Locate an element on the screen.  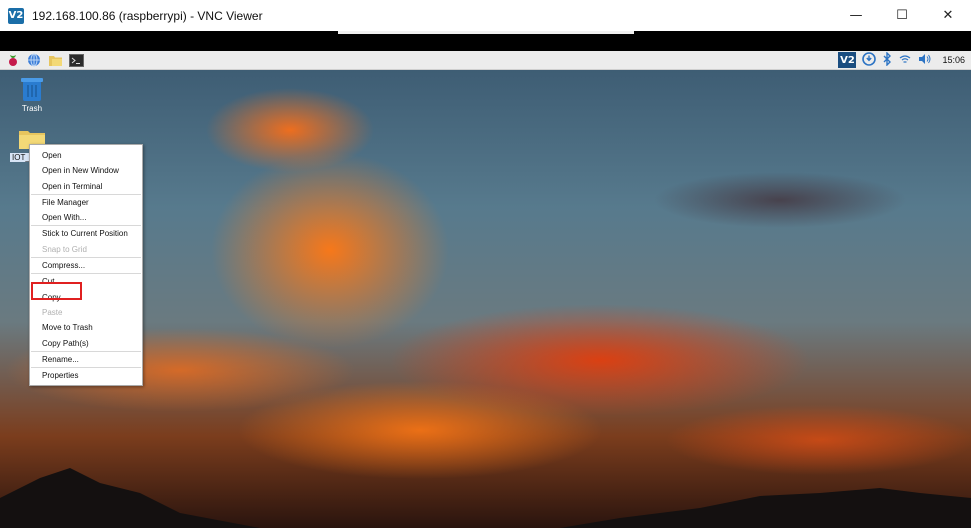
desktop-icon-label: Trash is located at coordinates (32, 108).